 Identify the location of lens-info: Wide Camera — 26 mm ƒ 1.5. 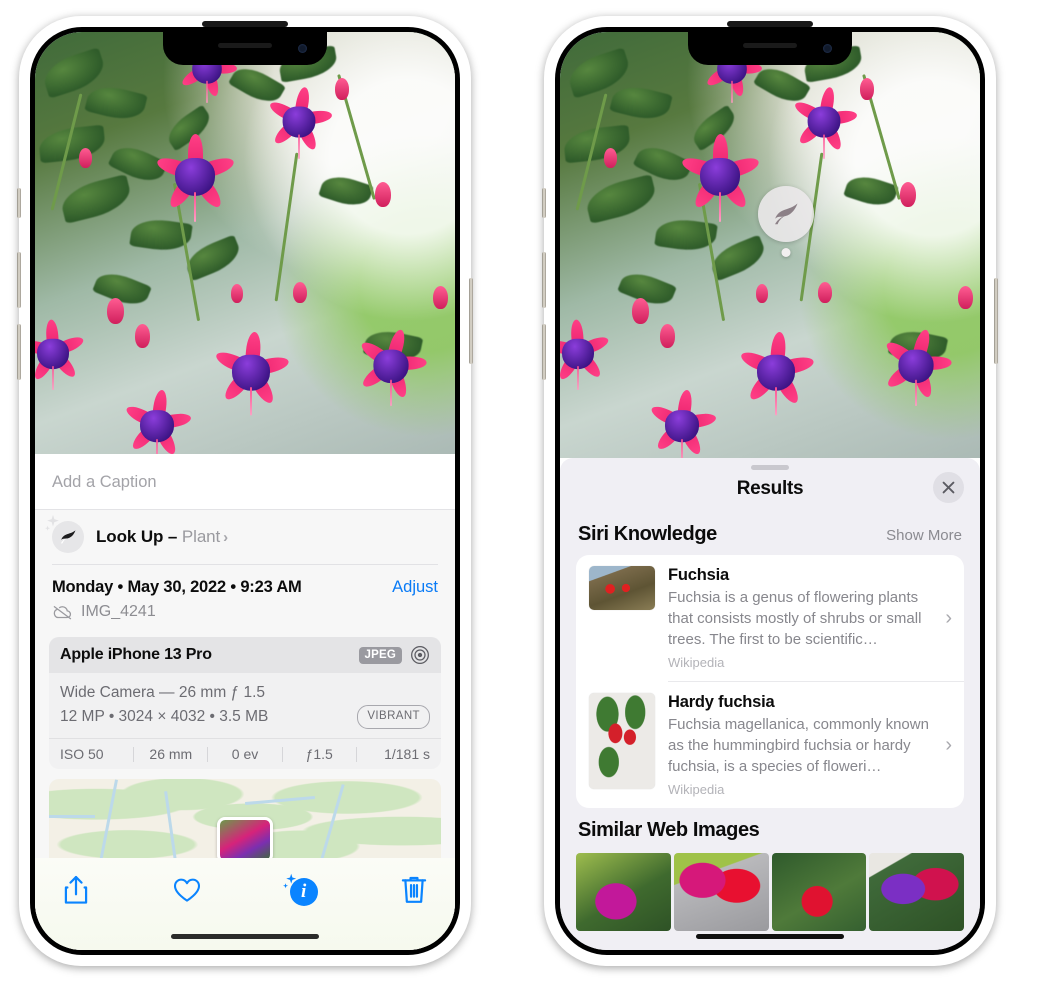
(163, 692).